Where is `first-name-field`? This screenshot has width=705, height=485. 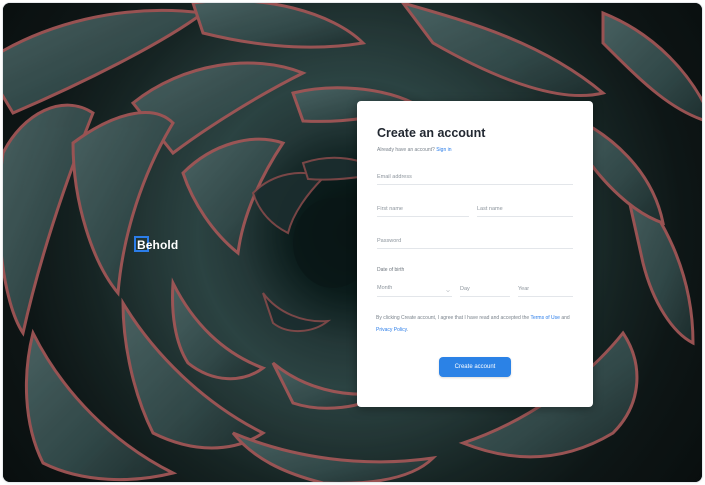
first-name-field is located at coordinates (423, 209).